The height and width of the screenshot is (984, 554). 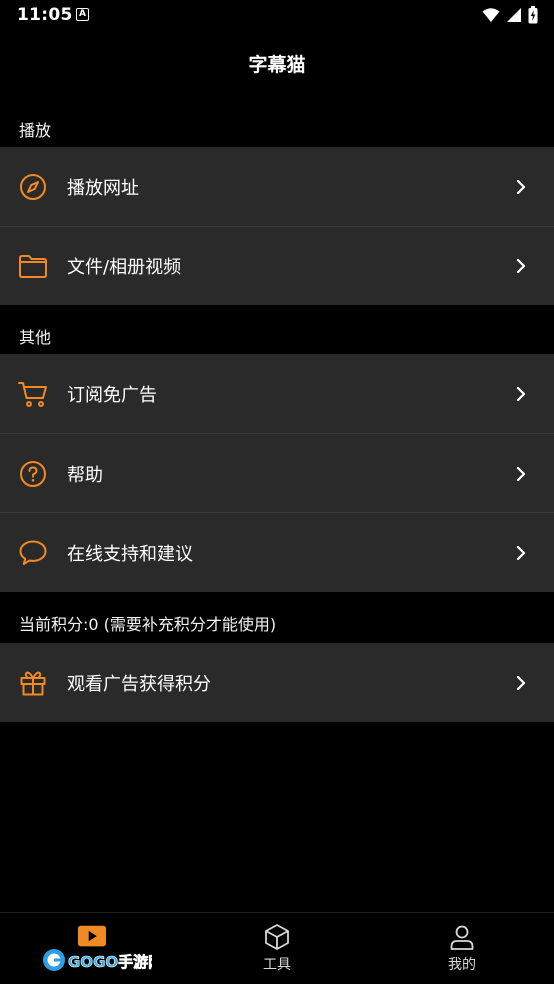 What do you see at coordinates (277, 937) in the screenshot?
I see `cube-icon` at bounding box center [277, 937].